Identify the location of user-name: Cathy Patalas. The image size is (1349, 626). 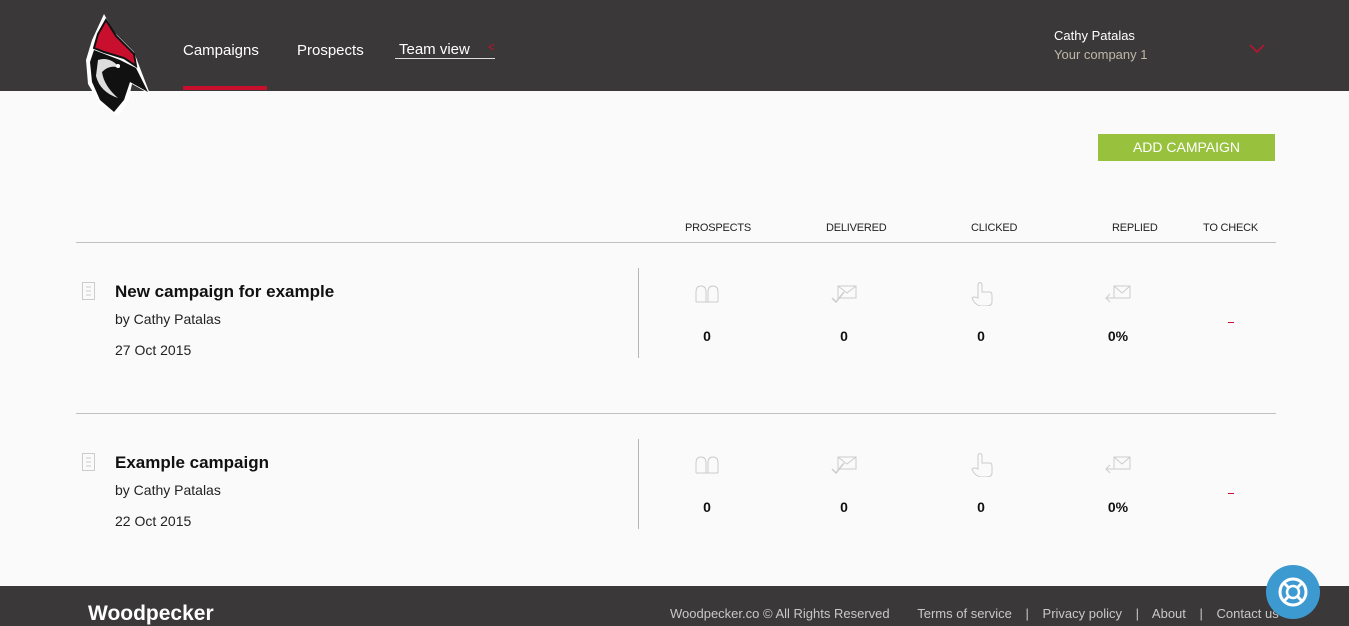
(1094, 35).